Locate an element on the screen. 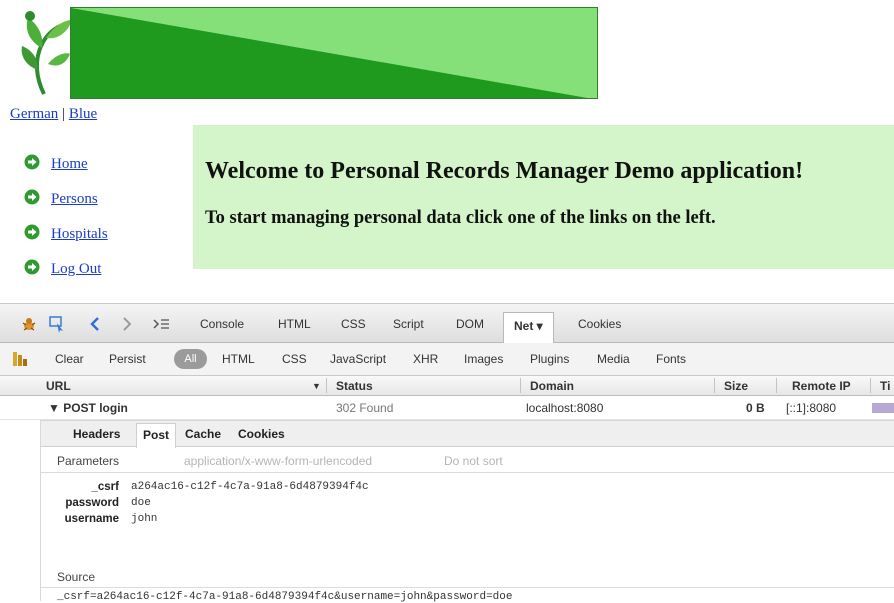 The image size is (894, 603). param-key: _csrf is located at coordinates (105, 487).